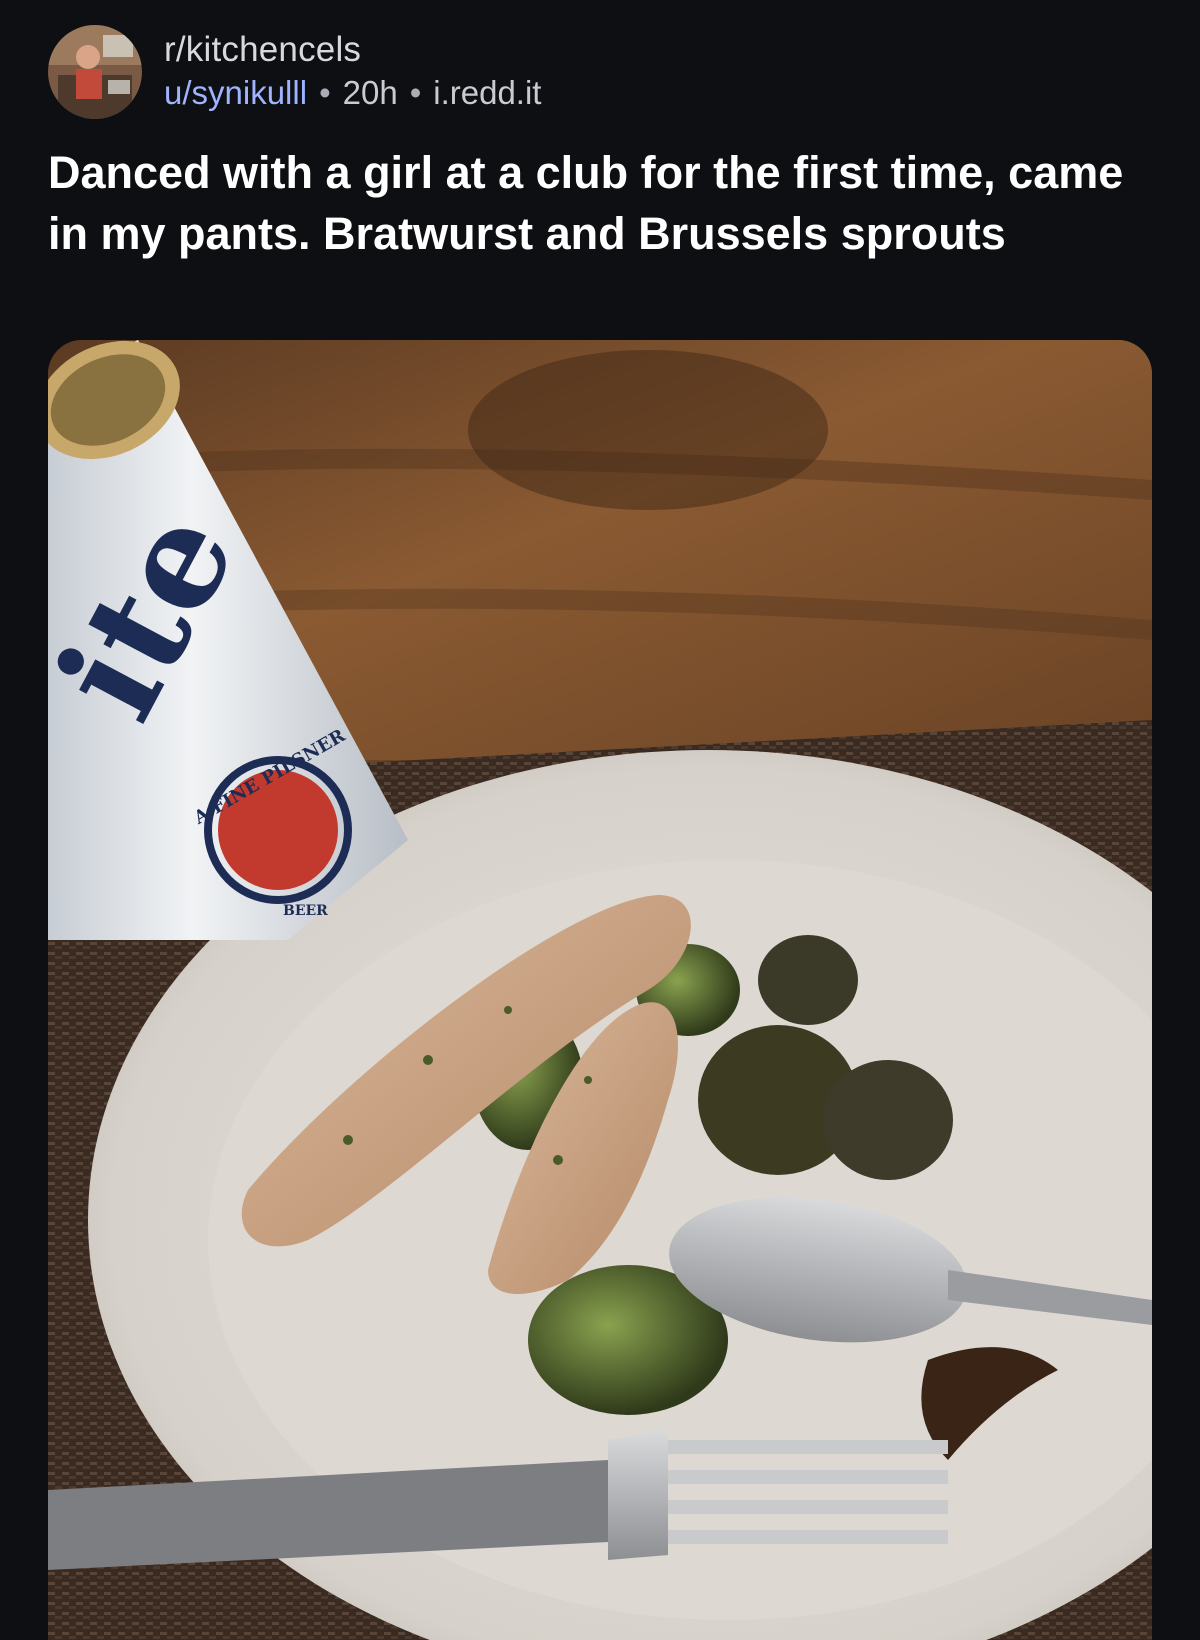  What do you see at coordinates (235, 93) in the screenshot?
I see `author-username: u/synikulll` at bounding box center [235, 93].